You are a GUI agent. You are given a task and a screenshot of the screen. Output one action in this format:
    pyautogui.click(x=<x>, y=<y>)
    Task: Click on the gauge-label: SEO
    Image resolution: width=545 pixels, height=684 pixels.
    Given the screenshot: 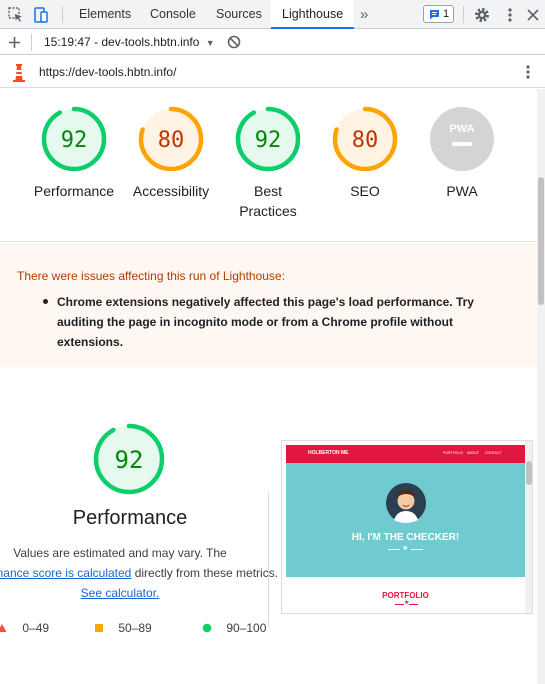 What is the action you would take?
    pyautogui.click(x=365, y=191)
    